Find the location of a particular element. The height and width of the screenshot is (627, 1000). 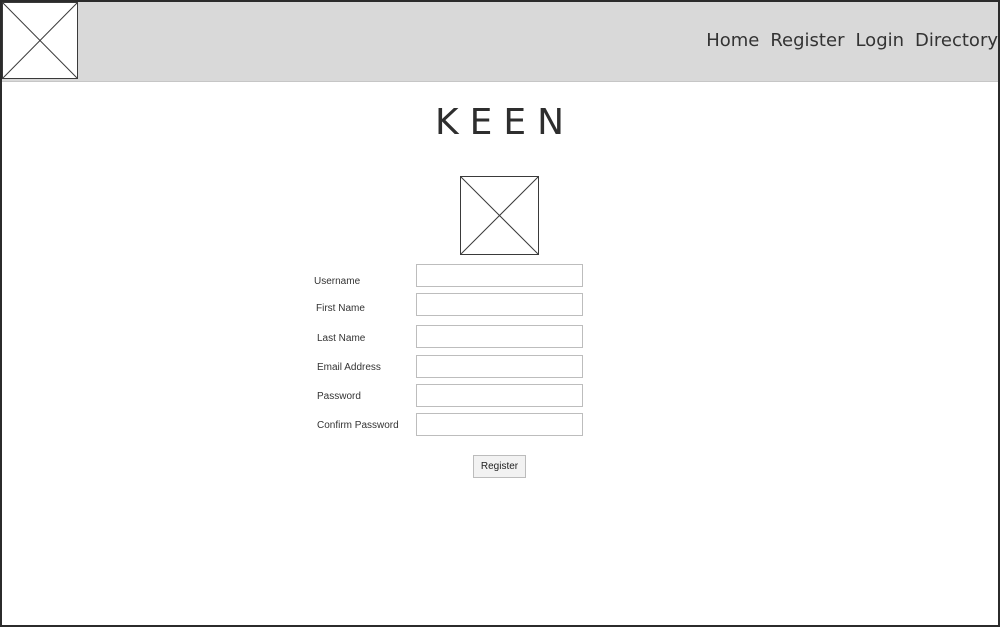

last-name-input is located at coordinates (499, 336).